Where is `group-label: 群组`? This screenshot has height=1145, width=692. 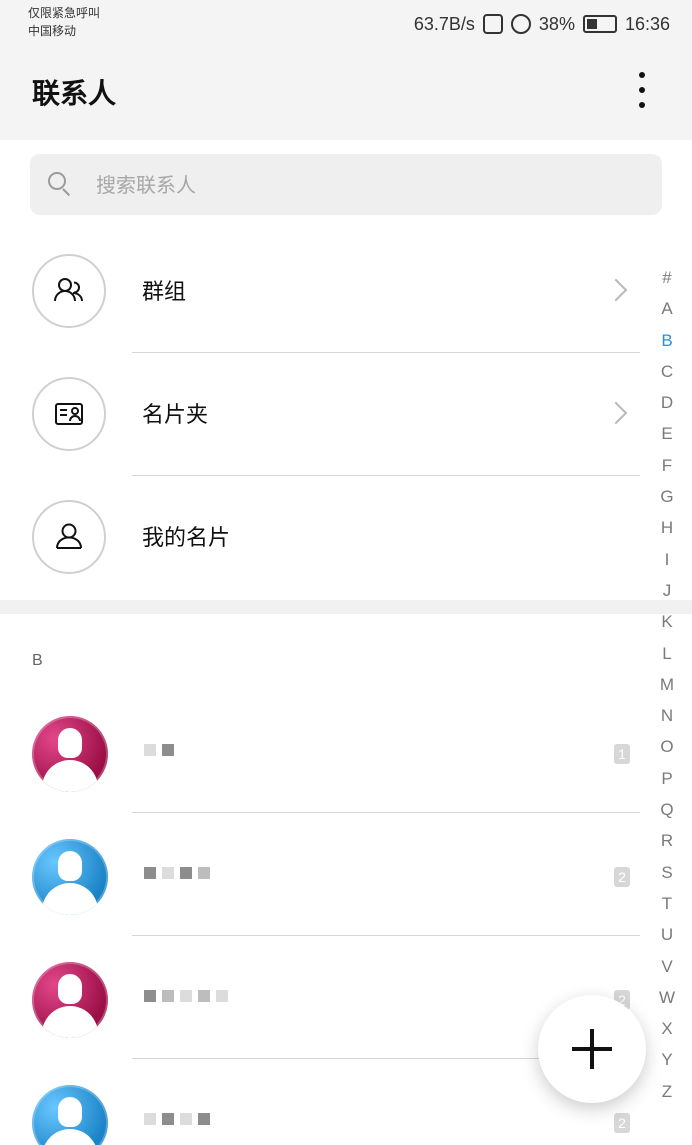 group-label: 群组 is located at coordinates (164, 292).